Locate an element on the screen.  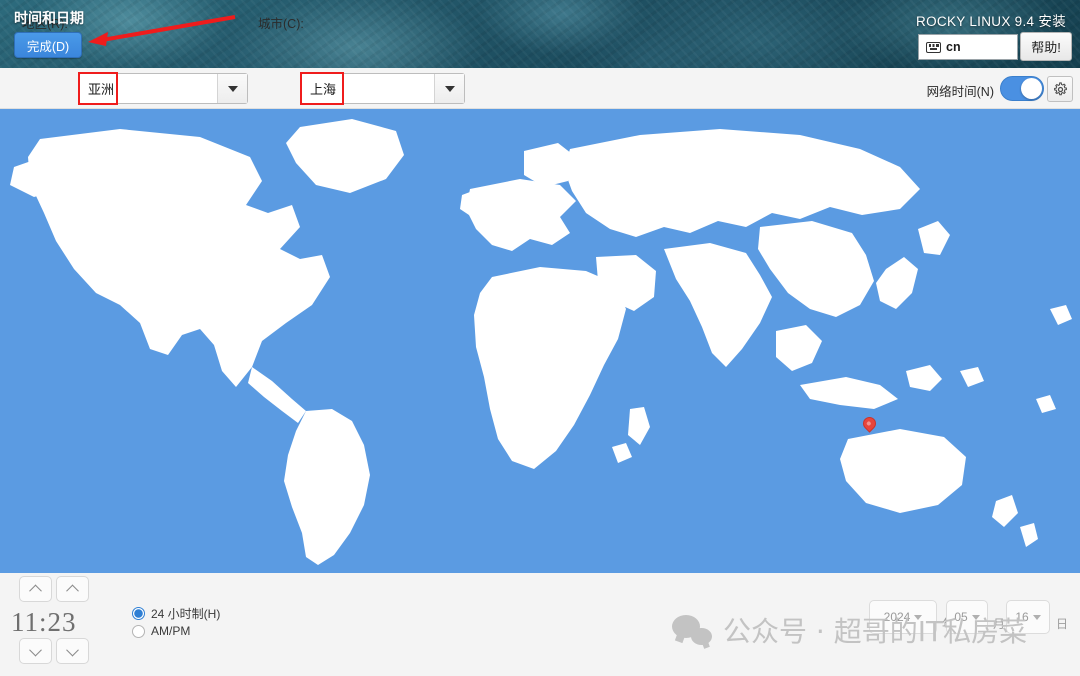
time-display: 11:23 is located at coordinates (44, 622).